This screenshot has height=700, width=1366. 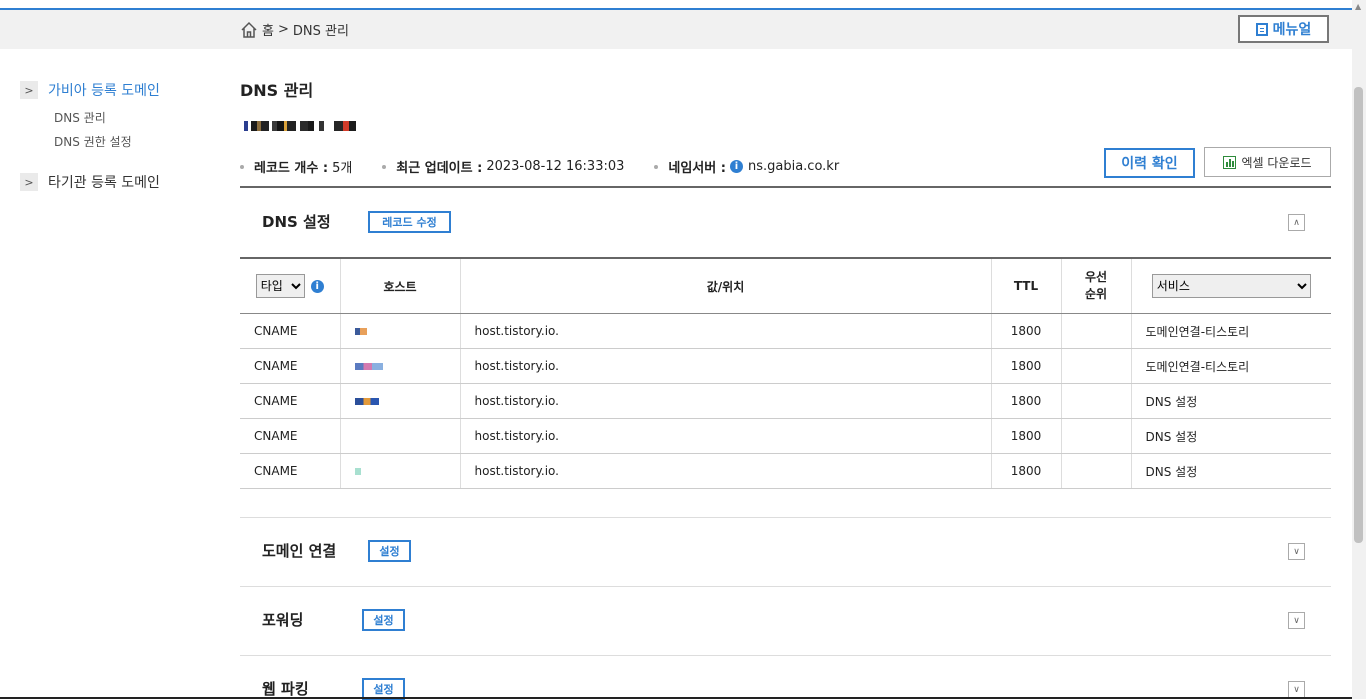 I want to click on record-count-label: 레코드 개수 :, so click(x=291, y=168).